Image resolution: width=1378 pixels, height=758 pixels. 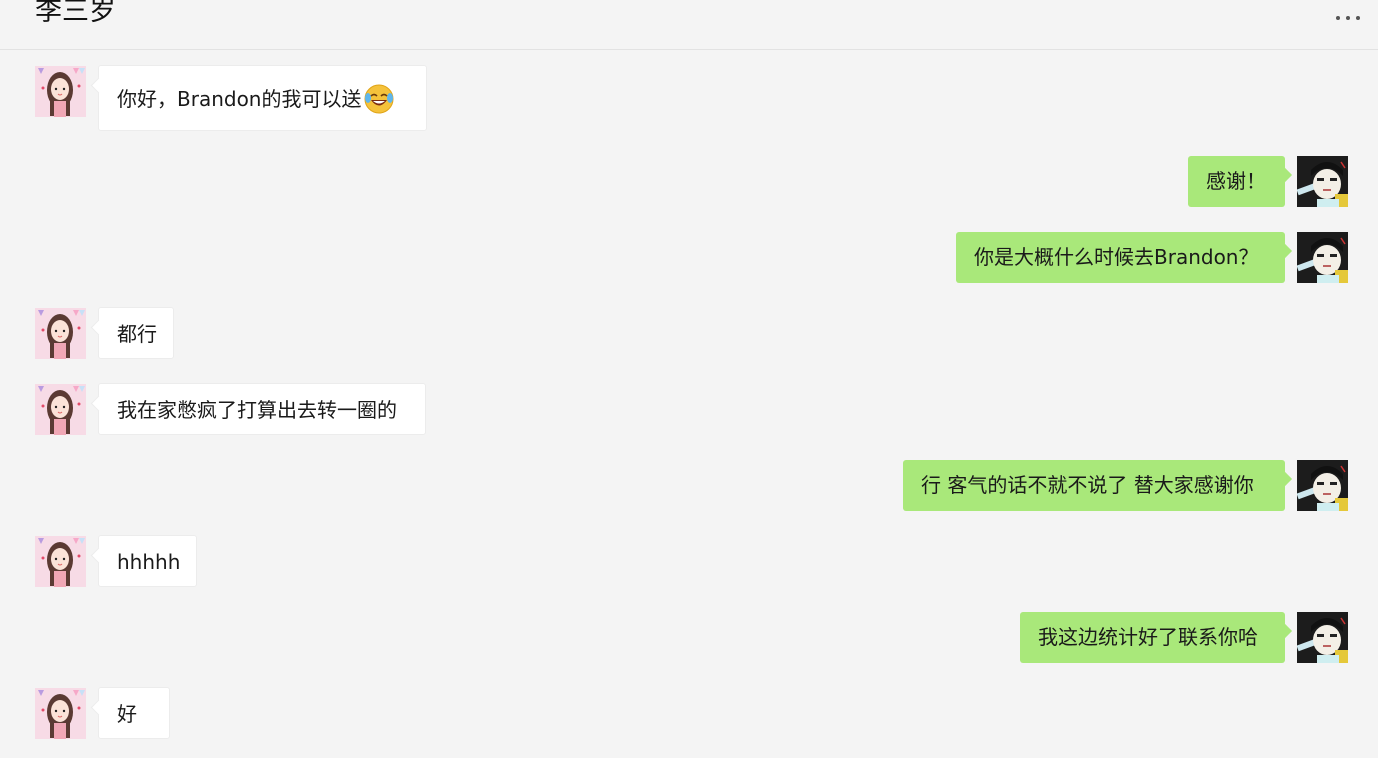 What do you see at coordinates (239, 99) in the screenshot?
I see `message-text: 你好，Brandon的我可以送` at bounding box center [239, 99].